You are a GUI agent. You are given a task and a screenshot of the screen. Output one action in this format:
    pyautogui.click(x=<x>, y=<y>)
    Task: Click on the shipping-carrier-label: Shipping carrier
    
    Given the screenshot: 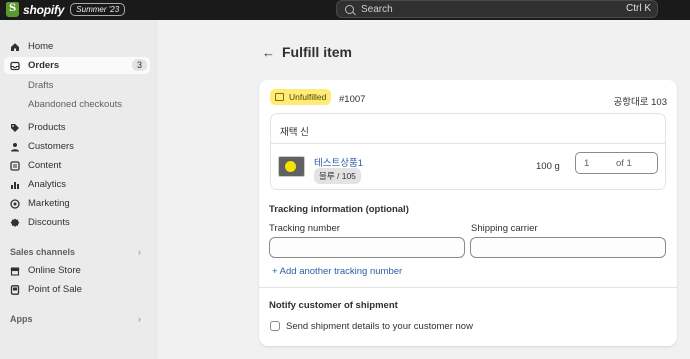 What is the action you would take?
    pyautogui.click(x=504, y=228)
    